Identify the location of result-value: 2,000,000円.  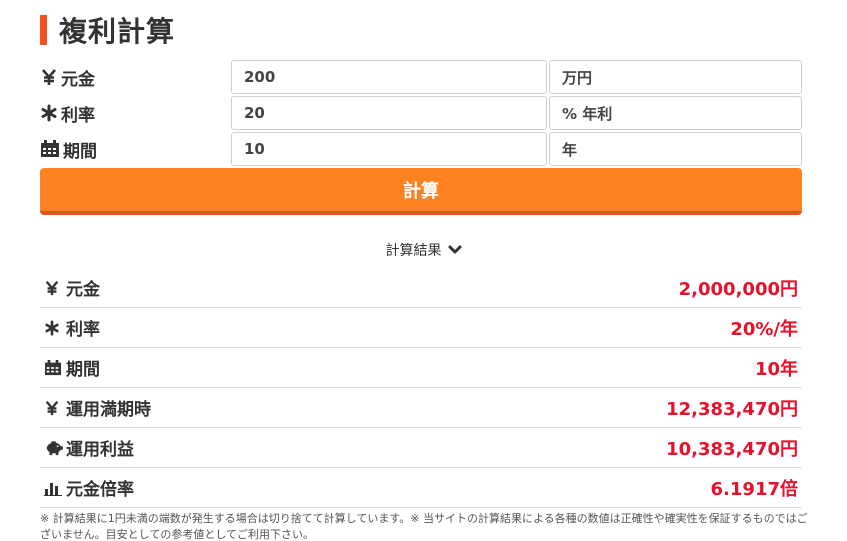
(738, 289).